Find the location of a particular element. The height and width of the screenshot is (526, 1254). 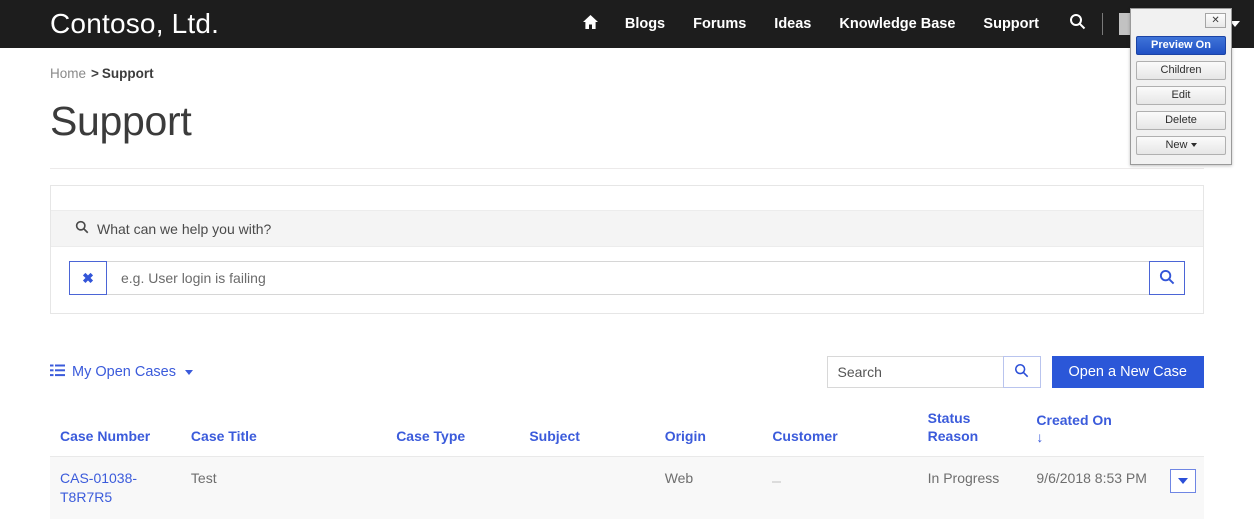

cell-created-on: 9/6/2018 8:53 PM is located at coordinates (1115, 487).